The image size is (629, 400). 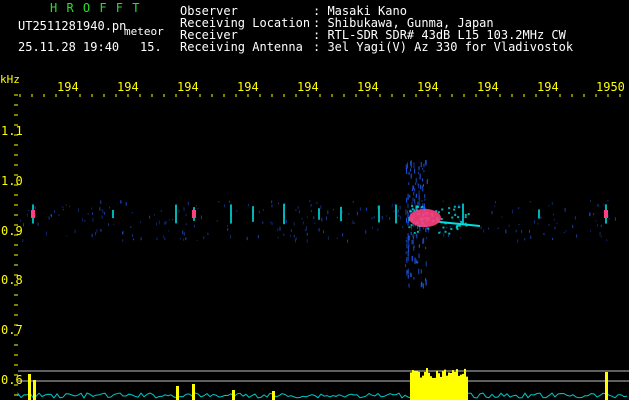 I want to click on meteor-burst-core, so click(x=425, y=218).